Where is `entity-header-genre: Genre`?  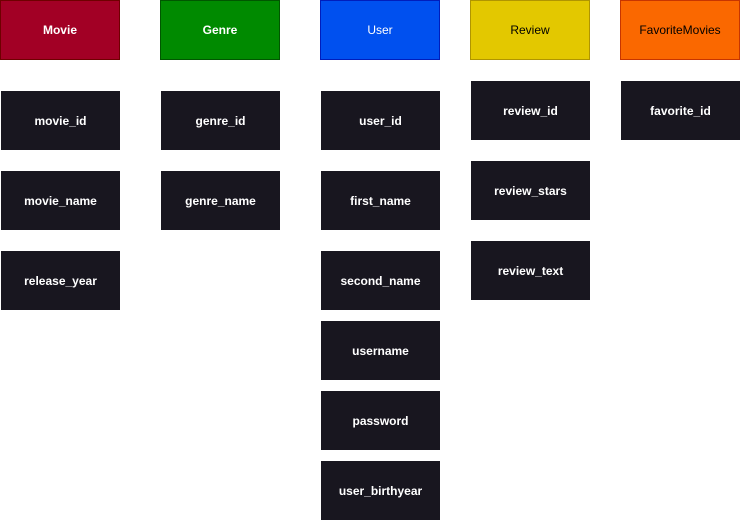 entity-header-genre: Genre is located at coordinates (220, 30).